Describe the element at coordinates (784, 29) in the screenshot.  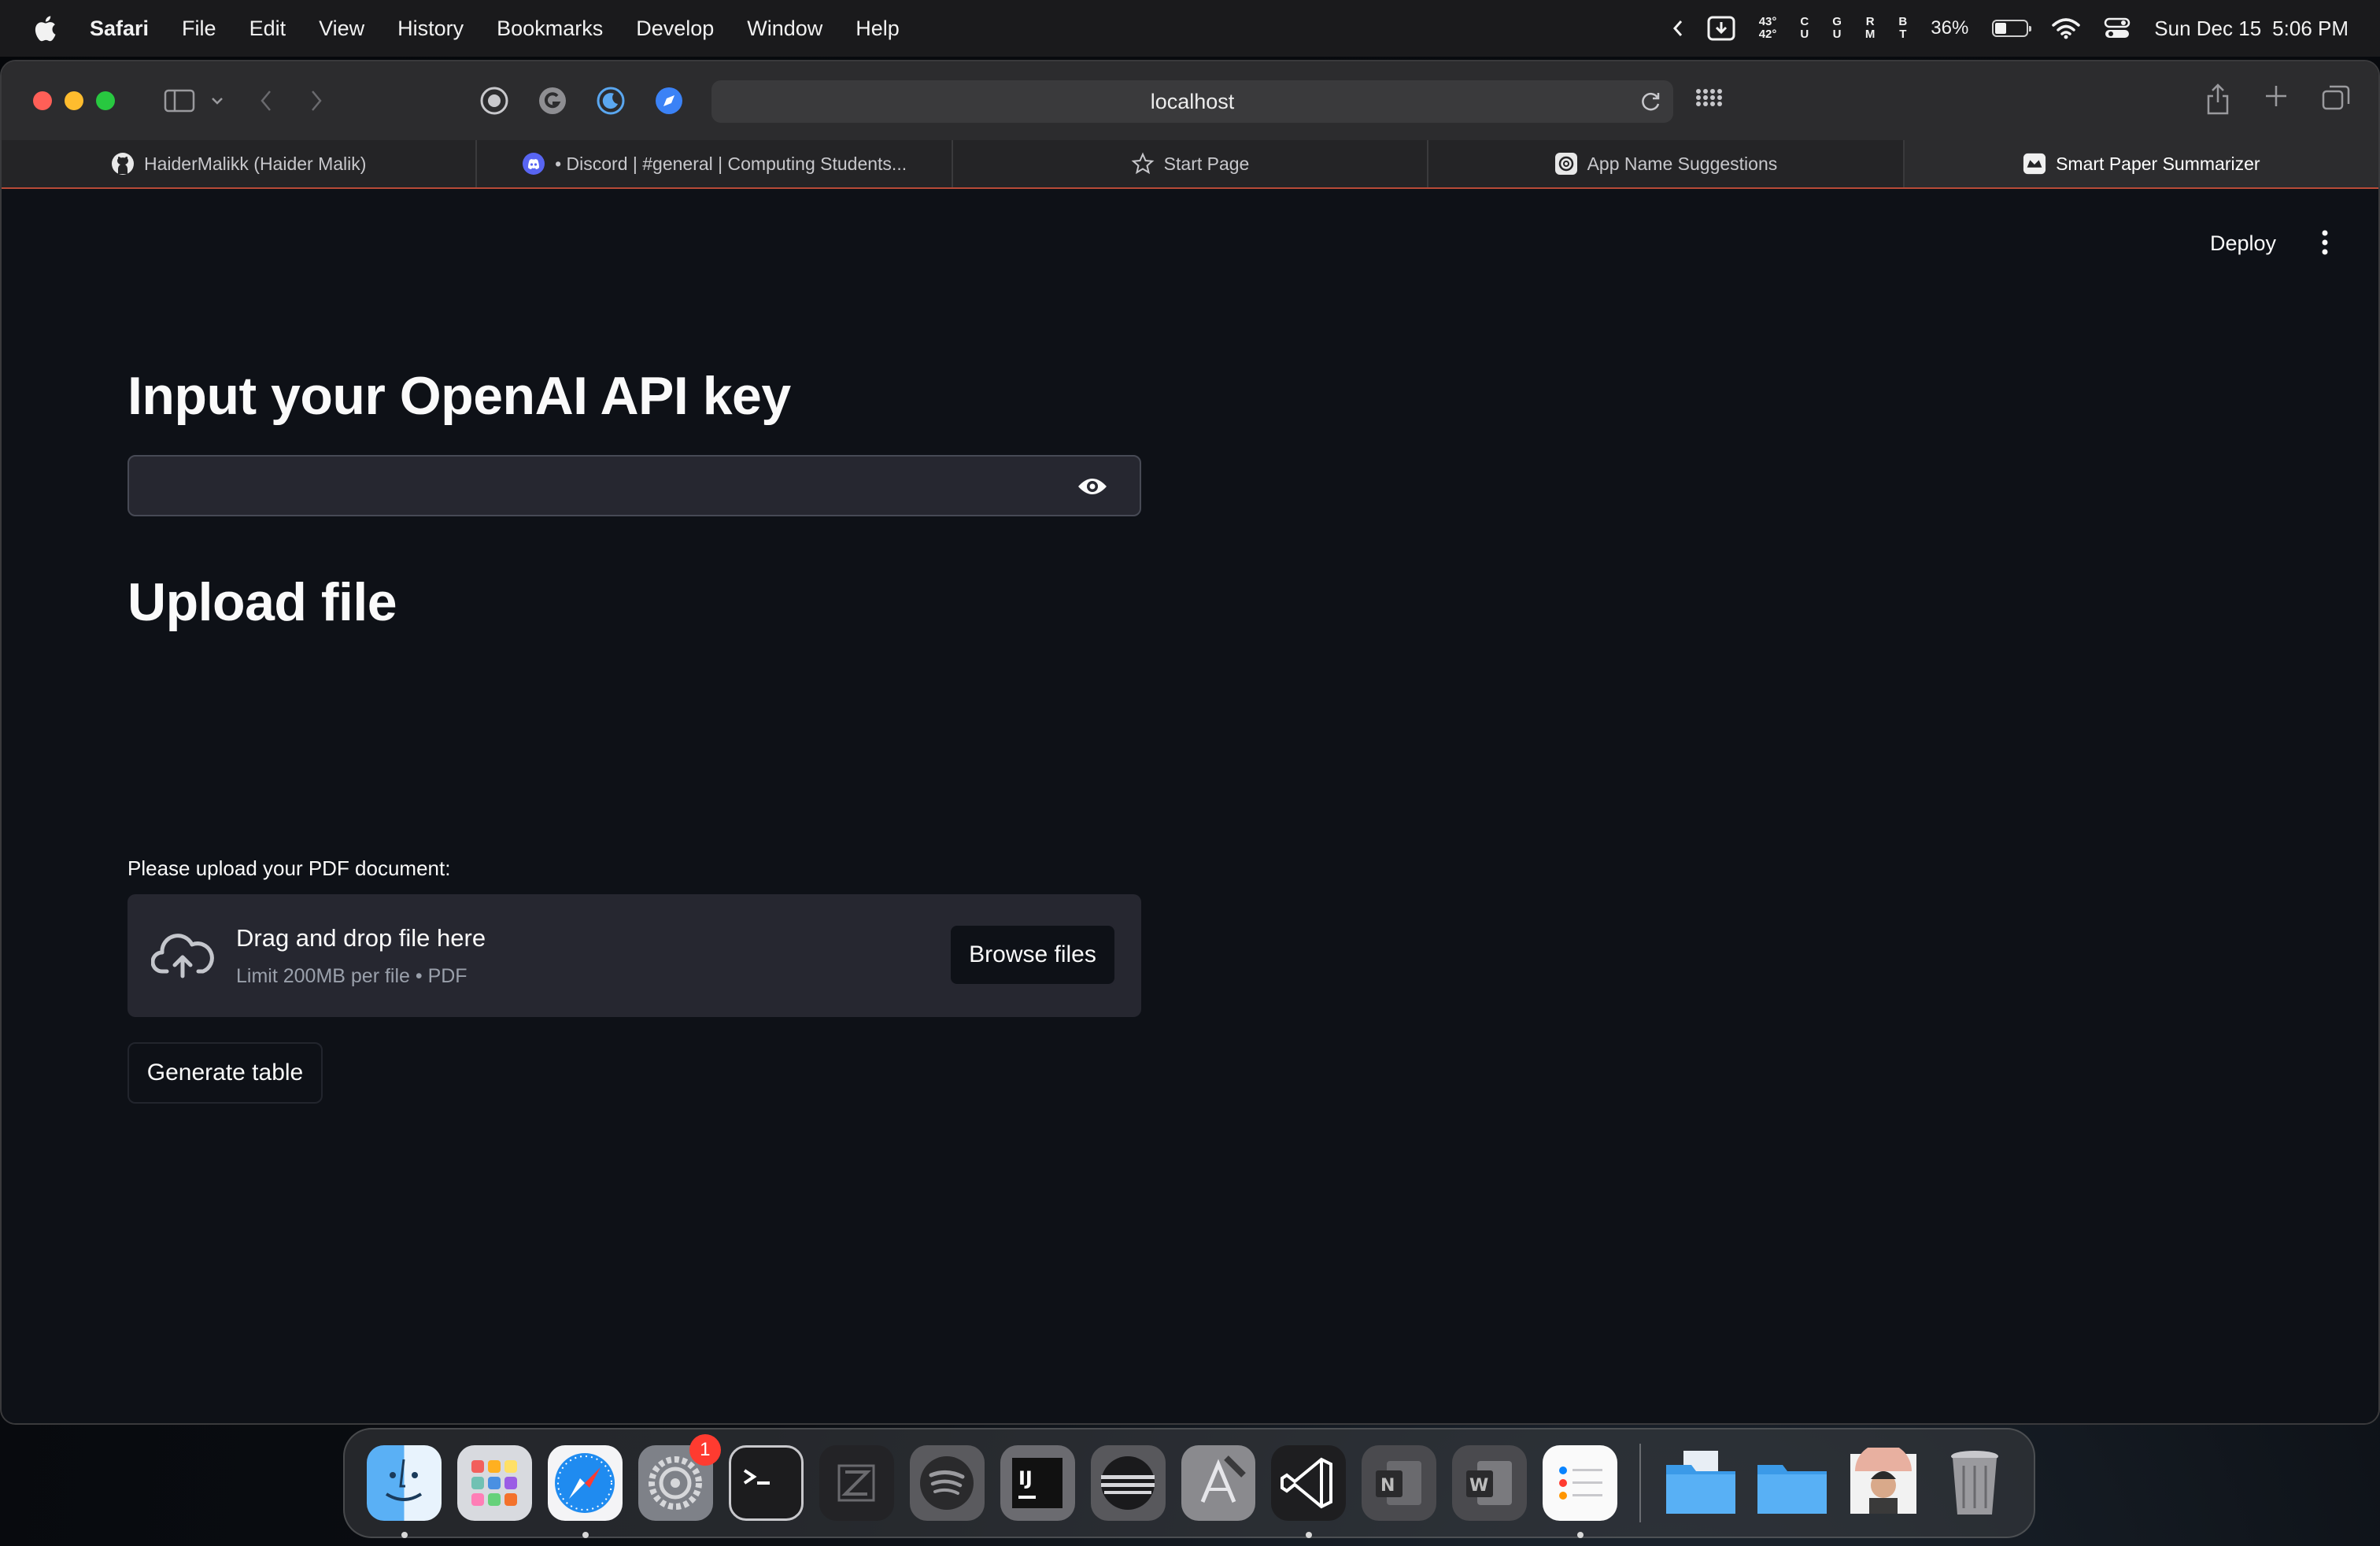
I see `menu-window: Window` at that location.